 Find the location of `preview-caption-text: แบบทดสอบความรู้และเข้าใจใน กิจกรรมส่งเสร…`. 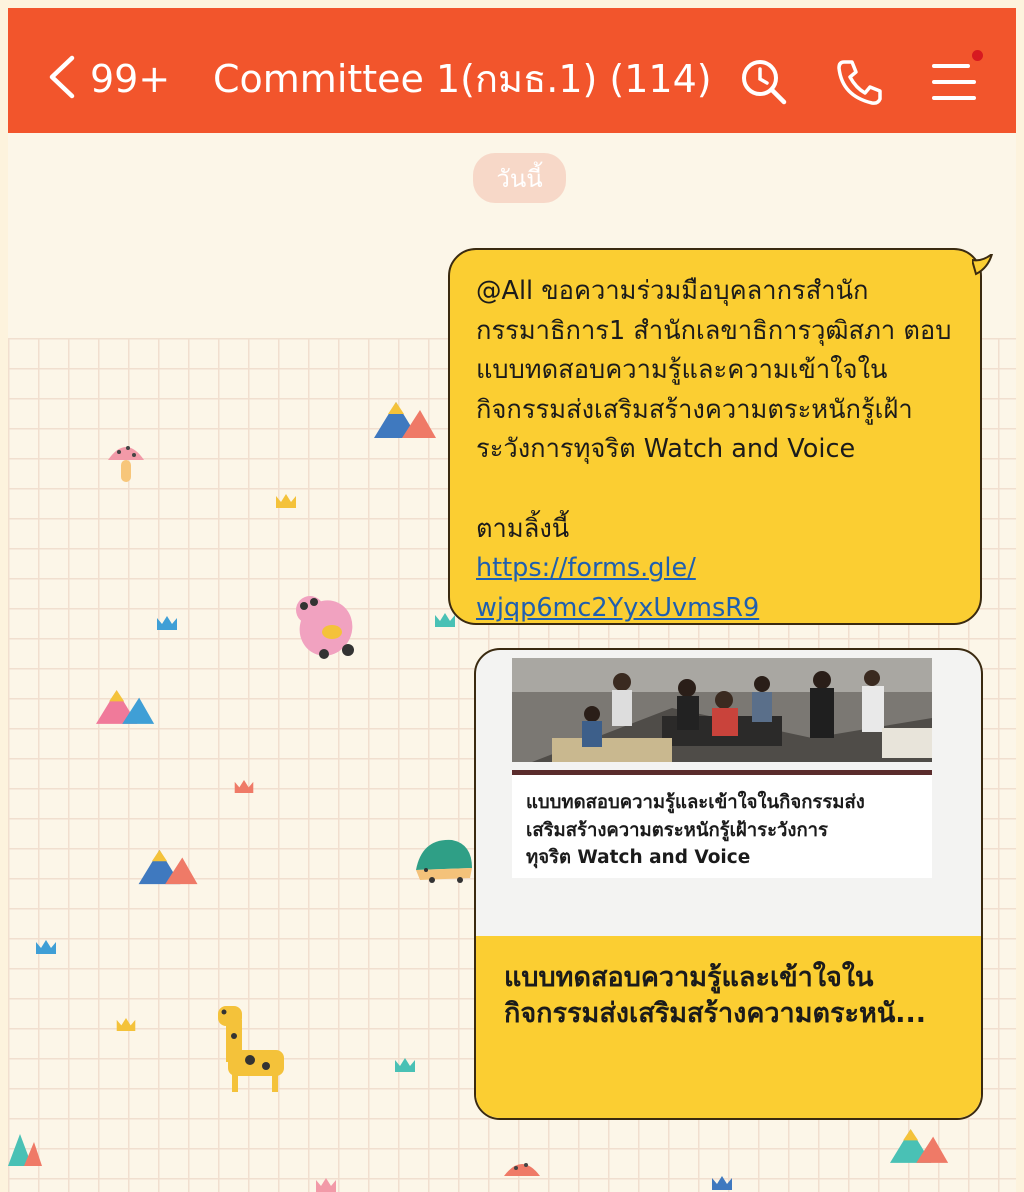

preview-caption-text: แบบทดสอบความรู้และเข้าใจใน กิจกรรมส่งเสร… is located at coordinates (734, 996).